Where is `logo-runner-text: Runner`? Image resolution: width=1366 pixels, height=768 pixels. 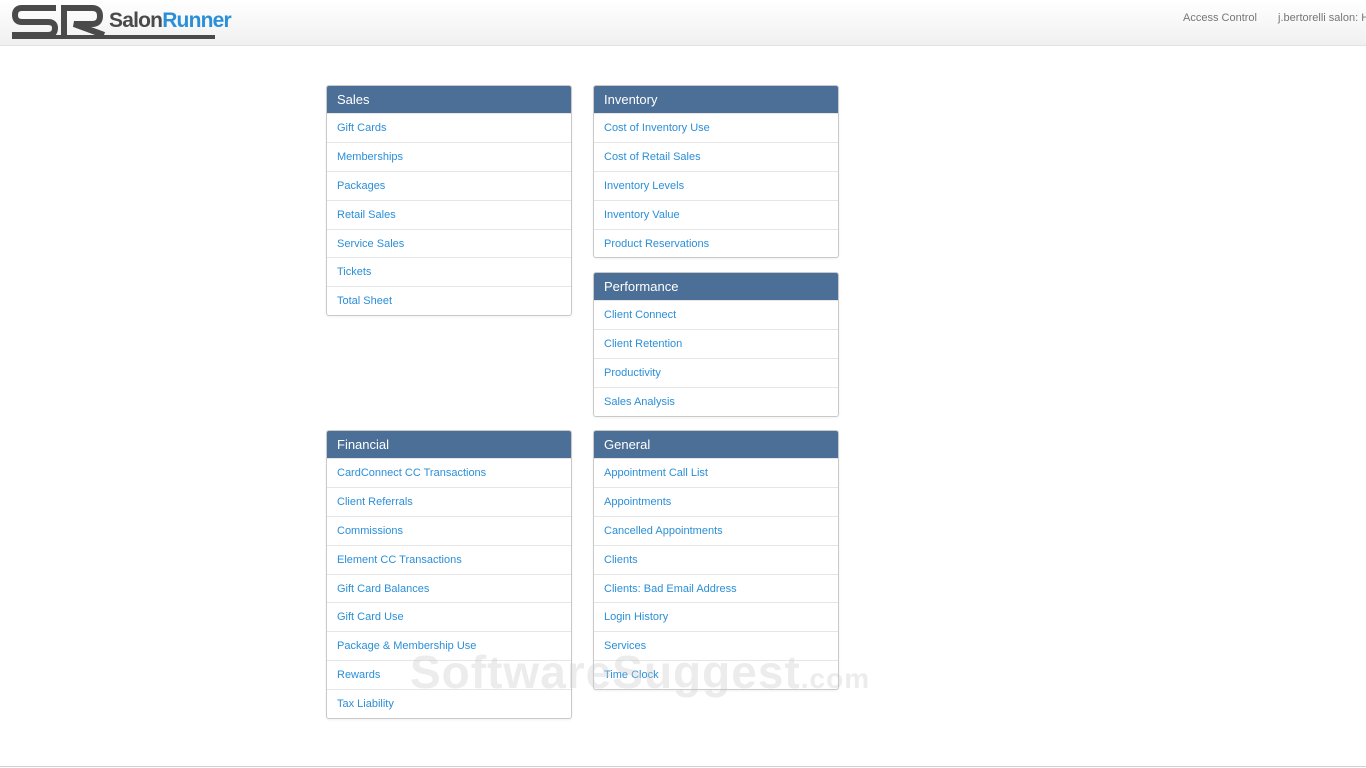
logo-runner-text: Runner is located at coordinates (196, 20).